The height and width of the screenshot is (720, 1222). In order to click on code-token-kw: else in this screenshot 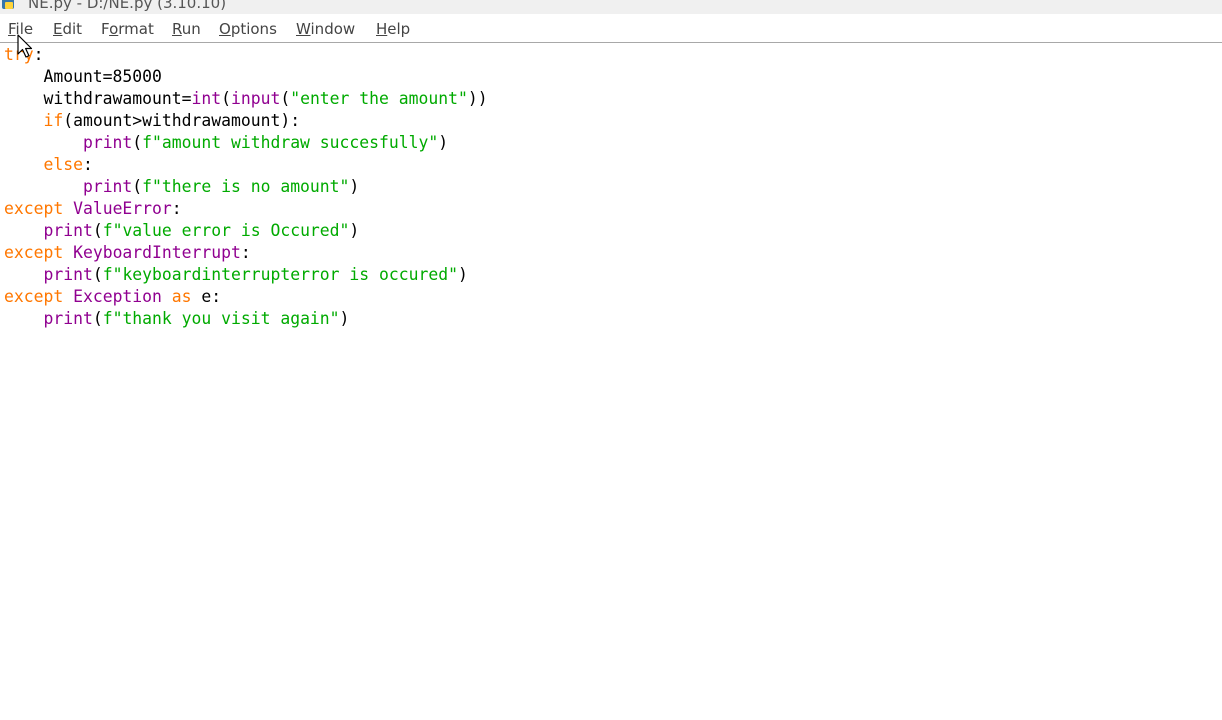, I will do `click(63, 164)`.